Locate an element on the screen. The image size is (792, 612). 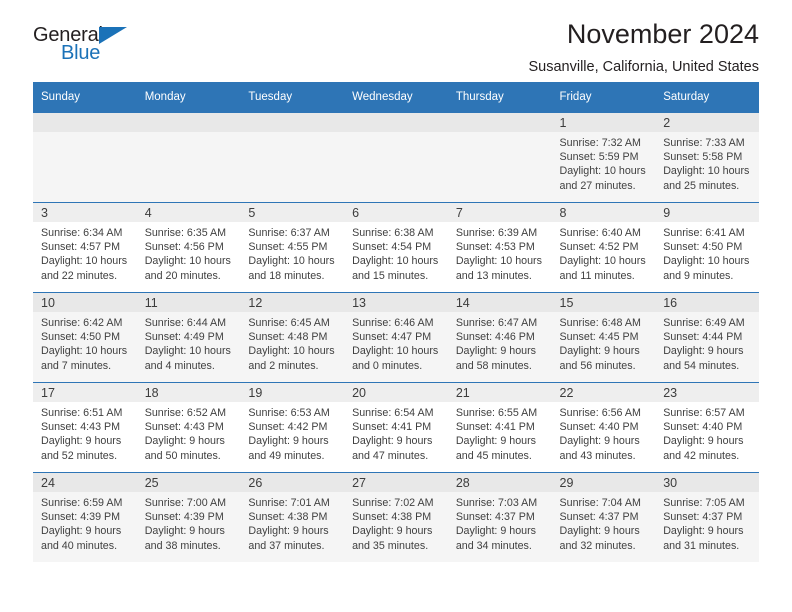
sunset-time: Sunset: 4:37 PM is located at coordinates (703, 517).